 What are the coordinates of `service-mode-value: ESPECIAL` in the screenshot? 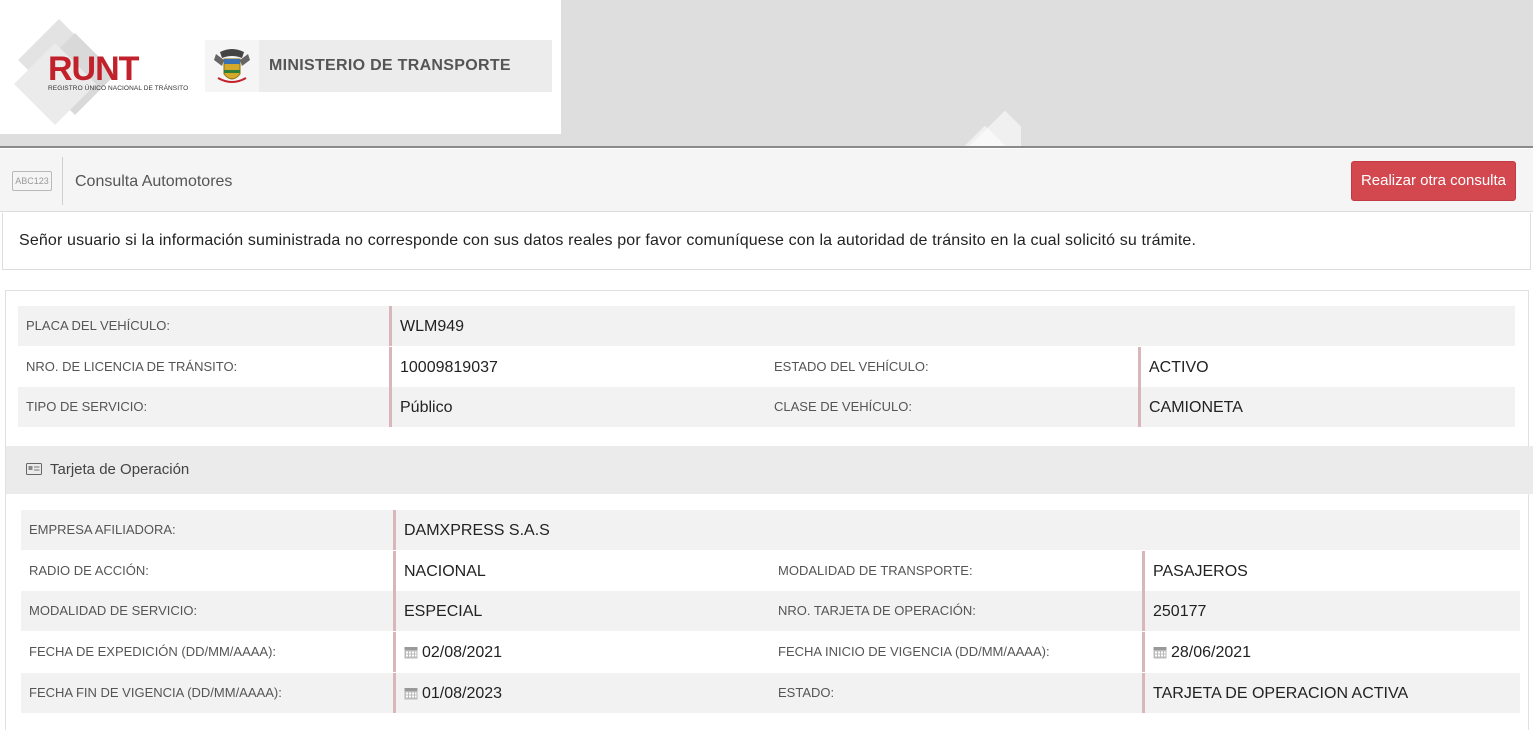 It's located at (443, 611).